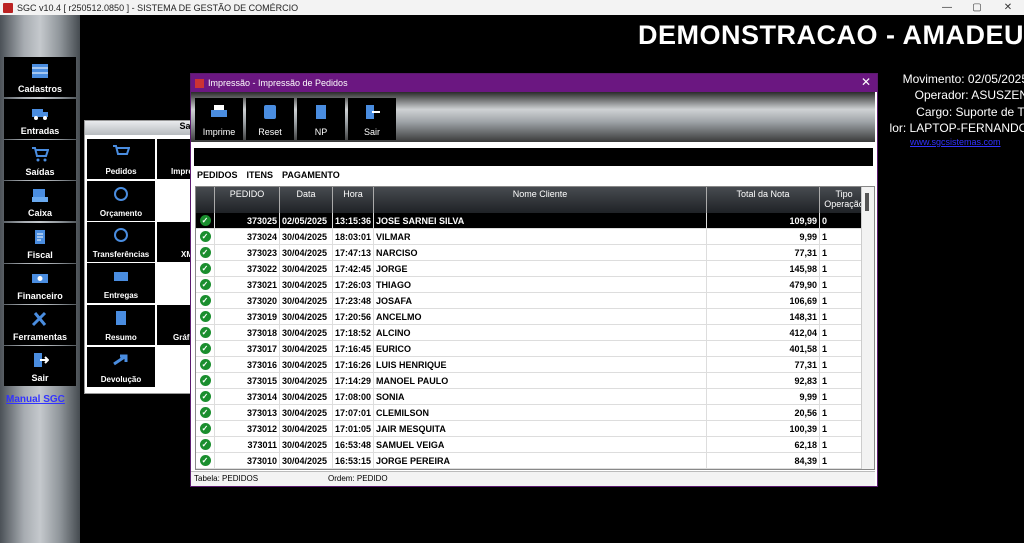 Image resolution: width=1024 pixels, height=543 pixels. I want to click on col-pedido: PEDIDO, so click(247, 200).